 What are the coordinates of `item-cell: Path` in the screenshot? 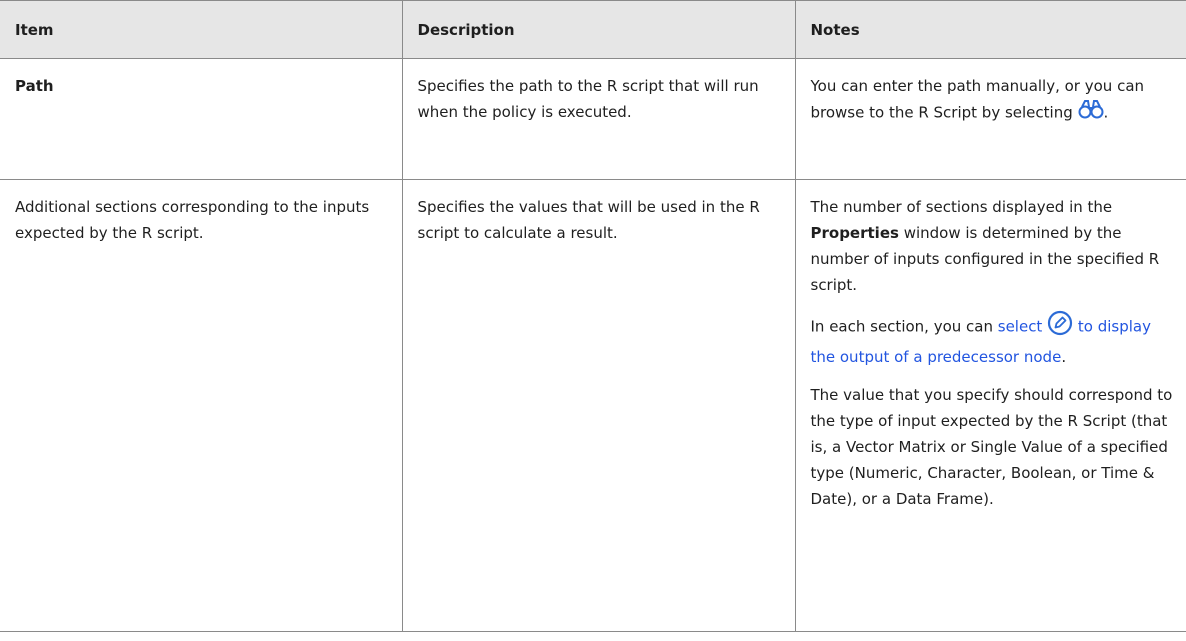 It's located at (201, 119).